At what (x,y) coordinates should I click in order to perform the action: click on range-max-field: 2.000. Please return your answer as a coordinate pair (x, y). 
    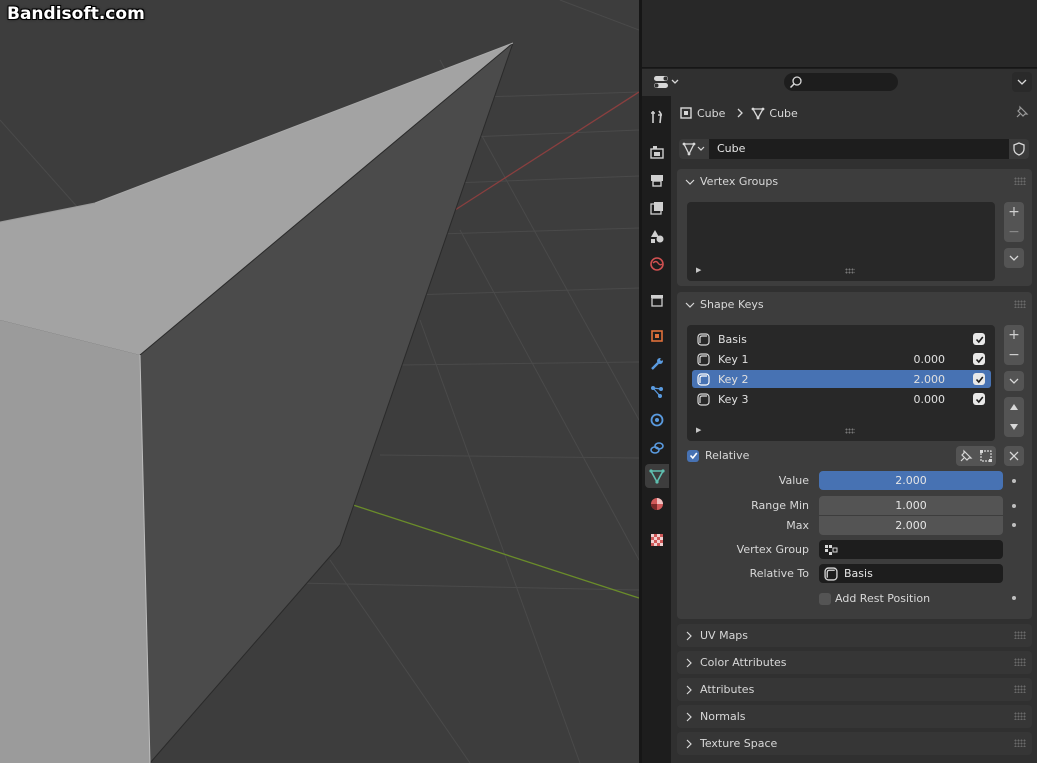
    Looking at the image, I should click on (911, 525).